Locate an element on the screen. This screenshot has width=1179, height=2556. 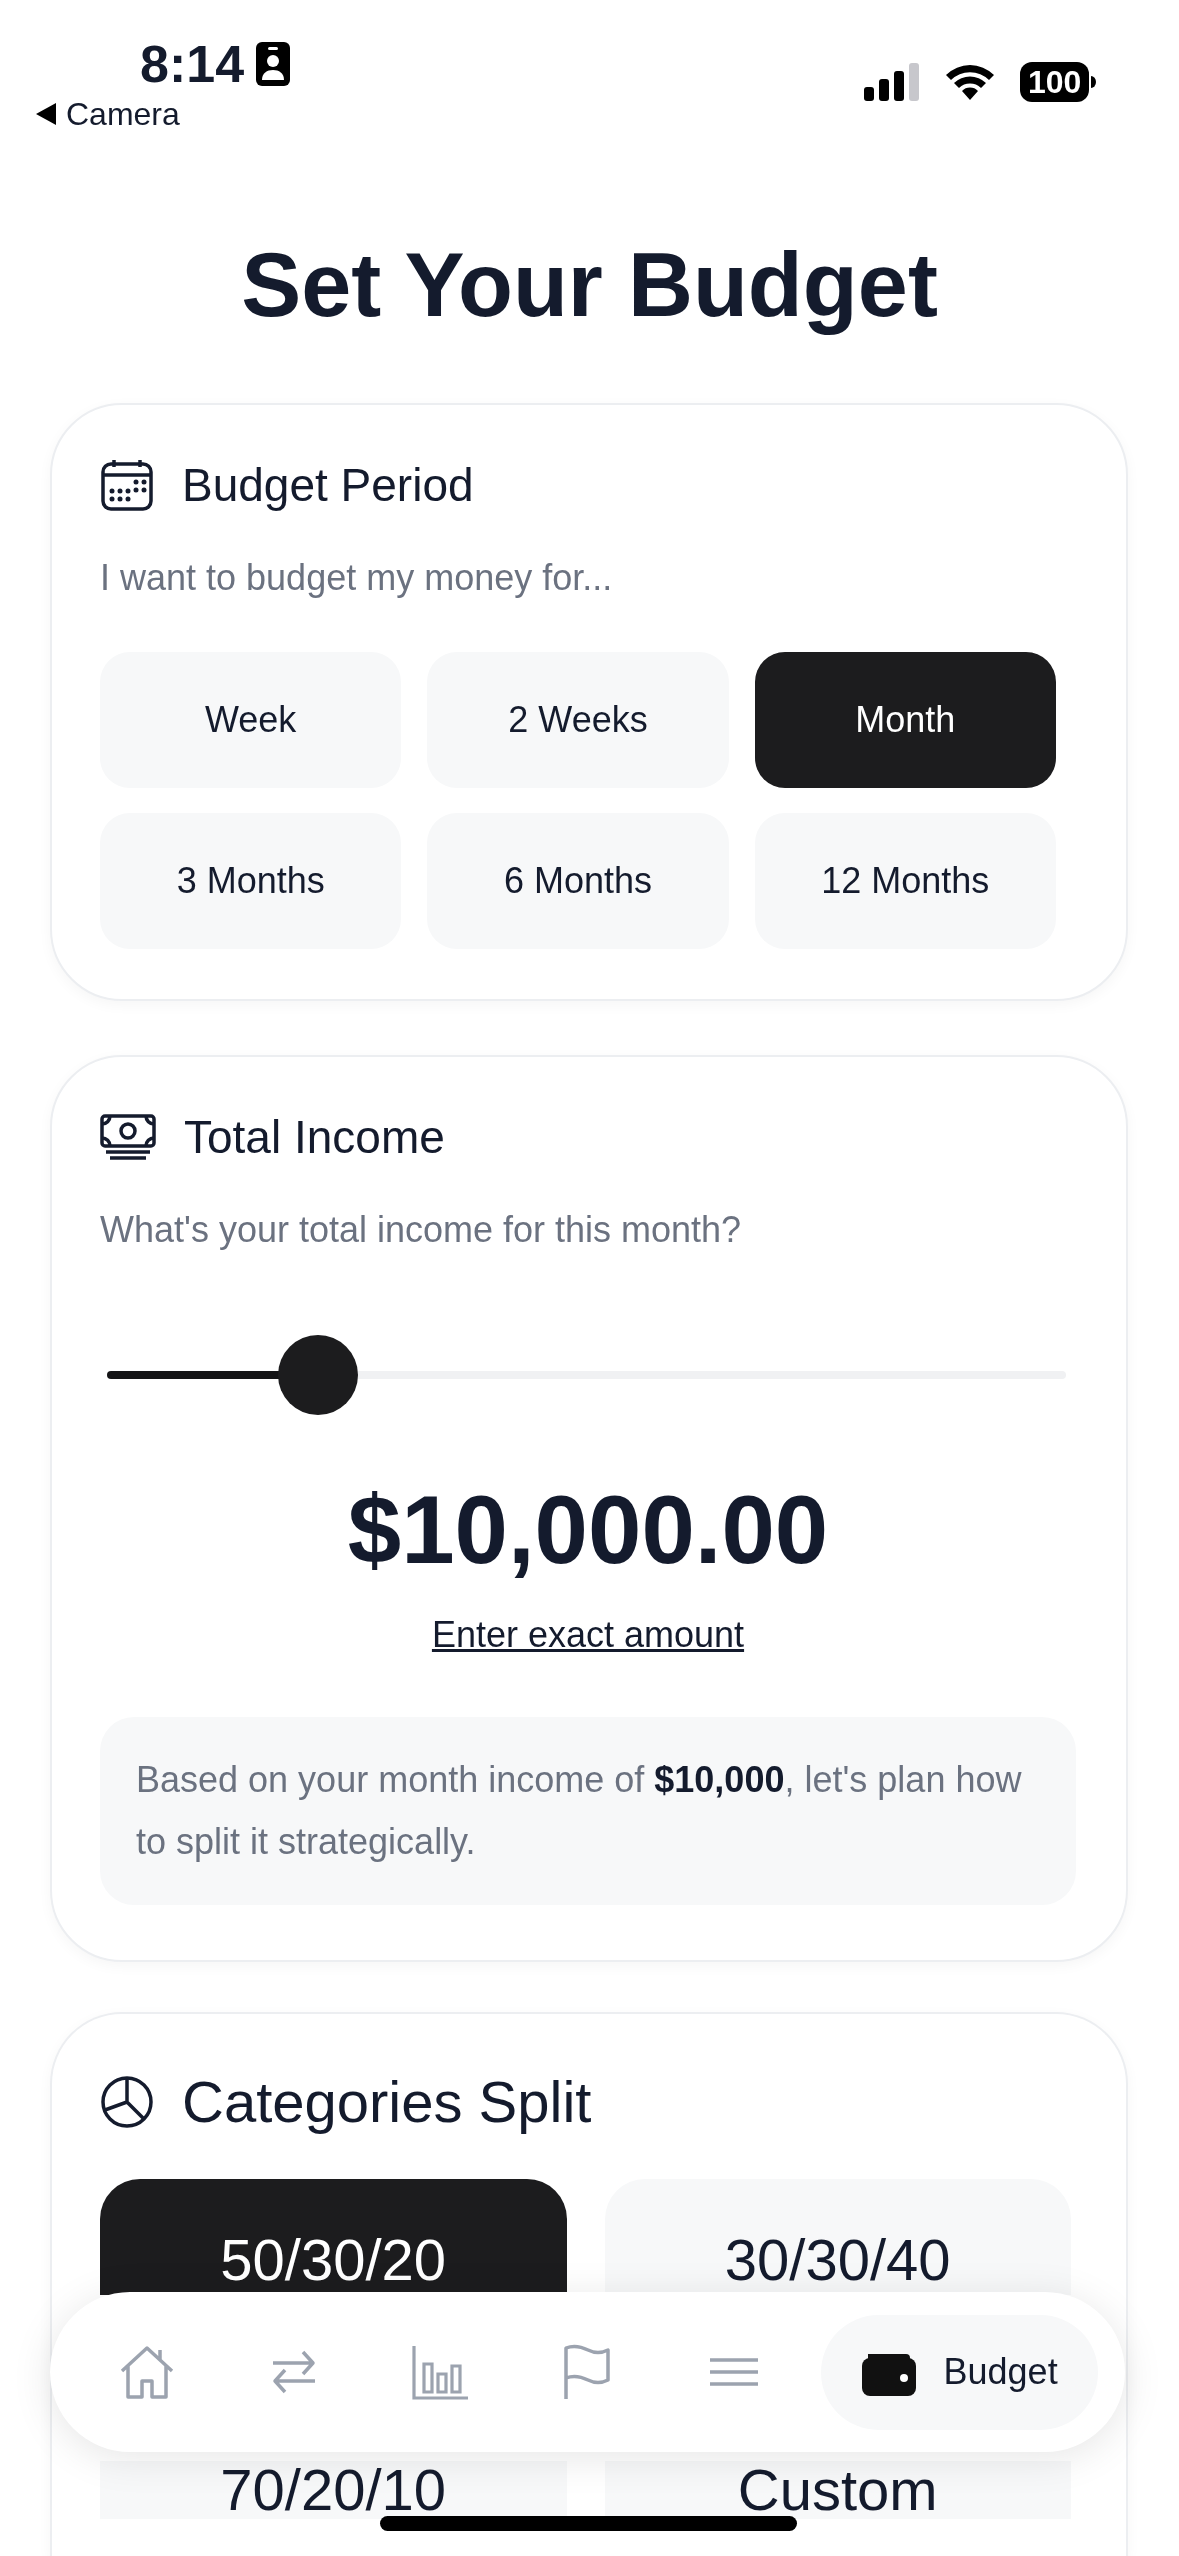
swap-arrows-icon is located at coordinates (293, 2372).